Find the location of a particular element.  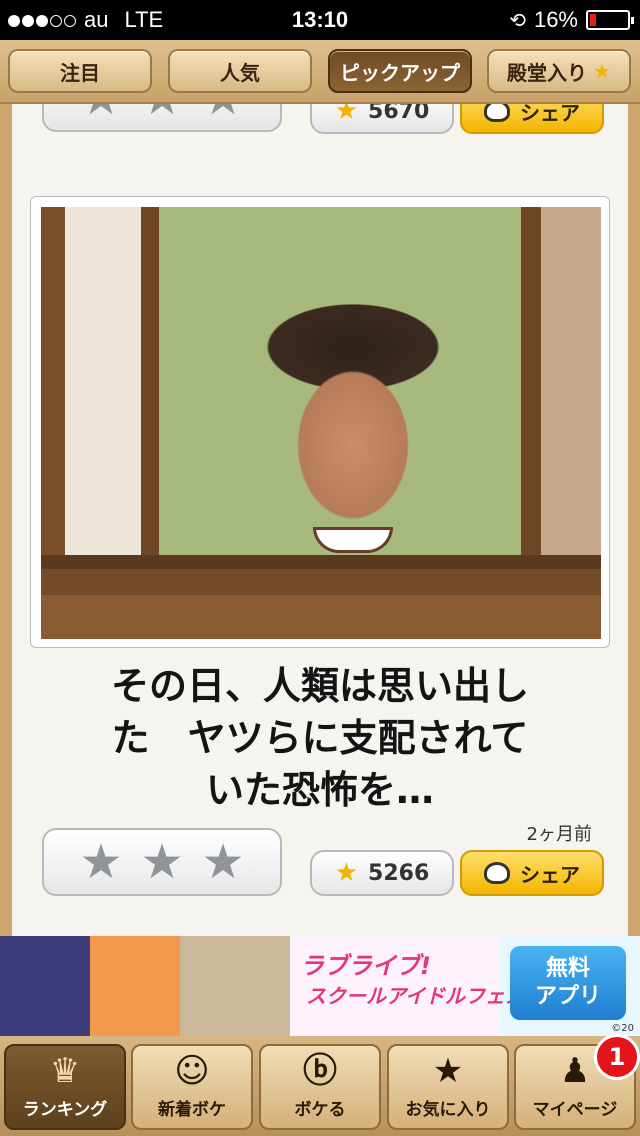

bottom-tab-bar: ♛ ランキング ☺ 新着ボケ ⓑ ボケる ★ お気に入り ♟ マイページ 1 is located at coordinates (320, 1085).